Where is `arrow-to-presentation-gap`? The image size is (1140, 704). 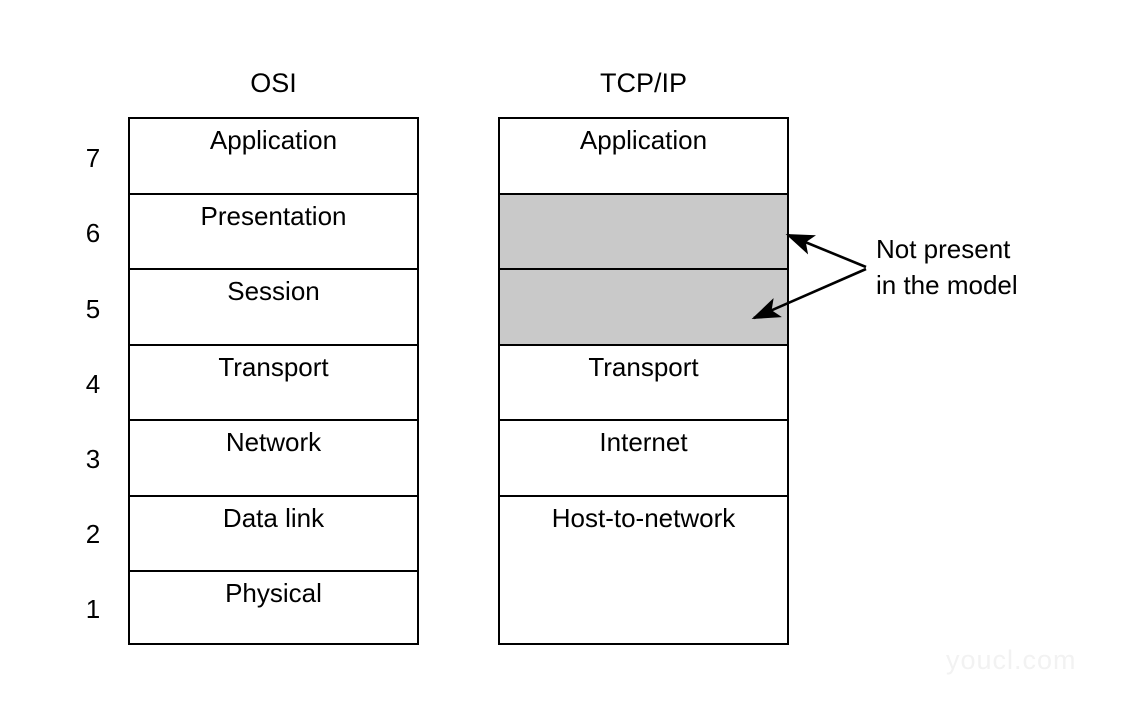
arrow-to-presentation-gap is located at coordinates (826, 251).